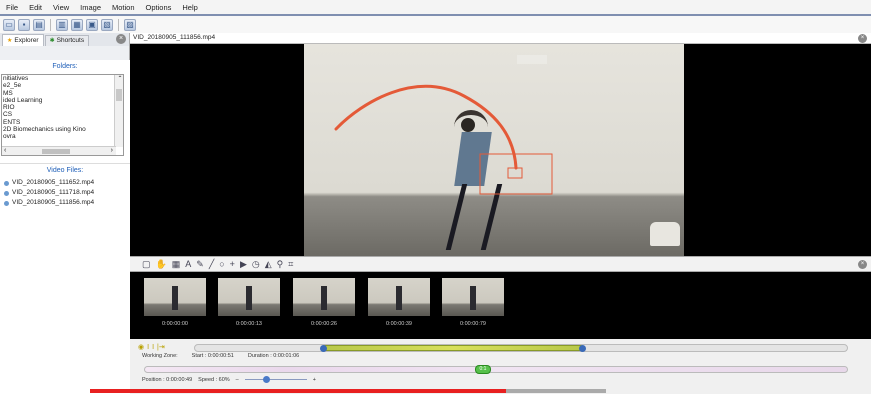 This screenshot has height=394, width=871. I want to click on single-view-icon: ▥, so click(62, 24).